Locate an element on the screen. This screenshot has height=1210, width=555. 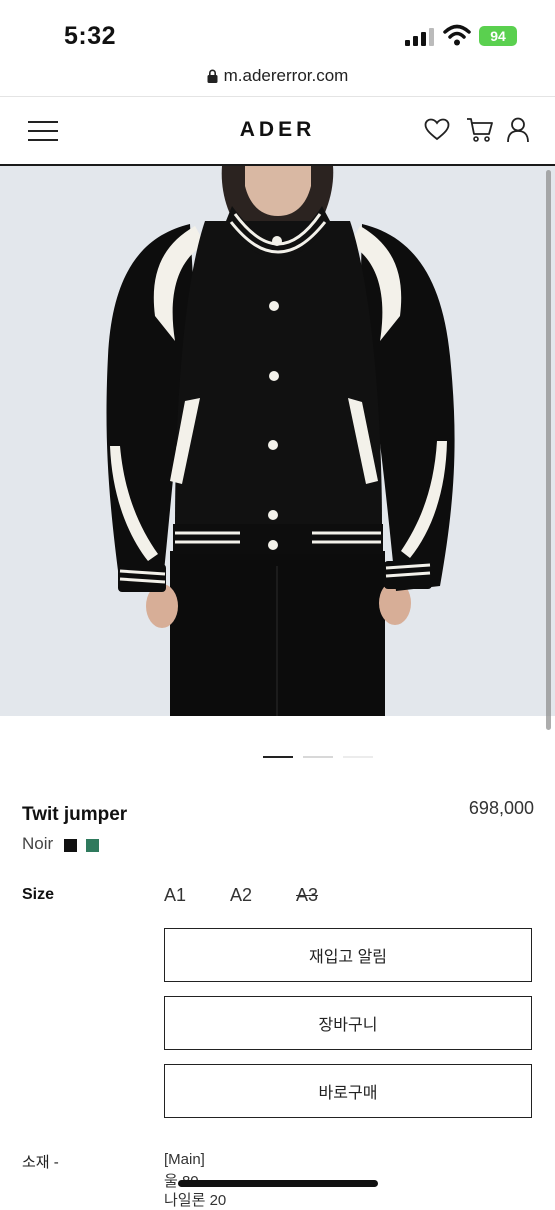
material-line: [Main] is located at coordinates (184, 1159).